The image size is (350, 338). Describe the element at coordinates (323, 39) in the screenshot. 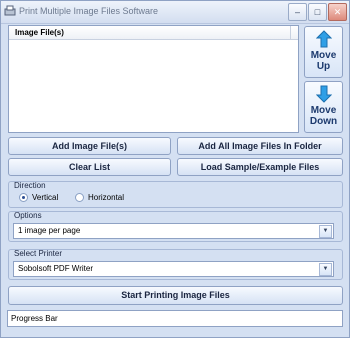

I see `arrow-up-icon` at that location.